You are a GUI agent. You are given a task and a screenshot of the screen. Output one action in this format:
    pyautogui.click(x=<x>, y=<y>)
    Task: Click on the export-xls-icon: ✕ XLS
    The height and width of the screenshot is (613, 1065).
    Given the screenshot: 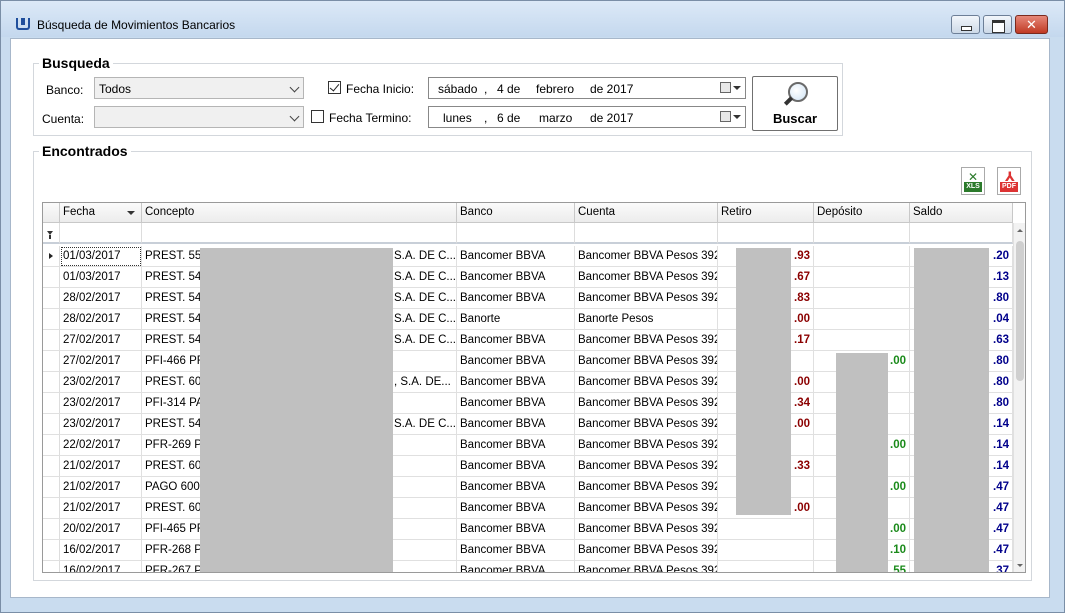 What is the action you would take?
    pyautogui.click(x=973, y=181)
    